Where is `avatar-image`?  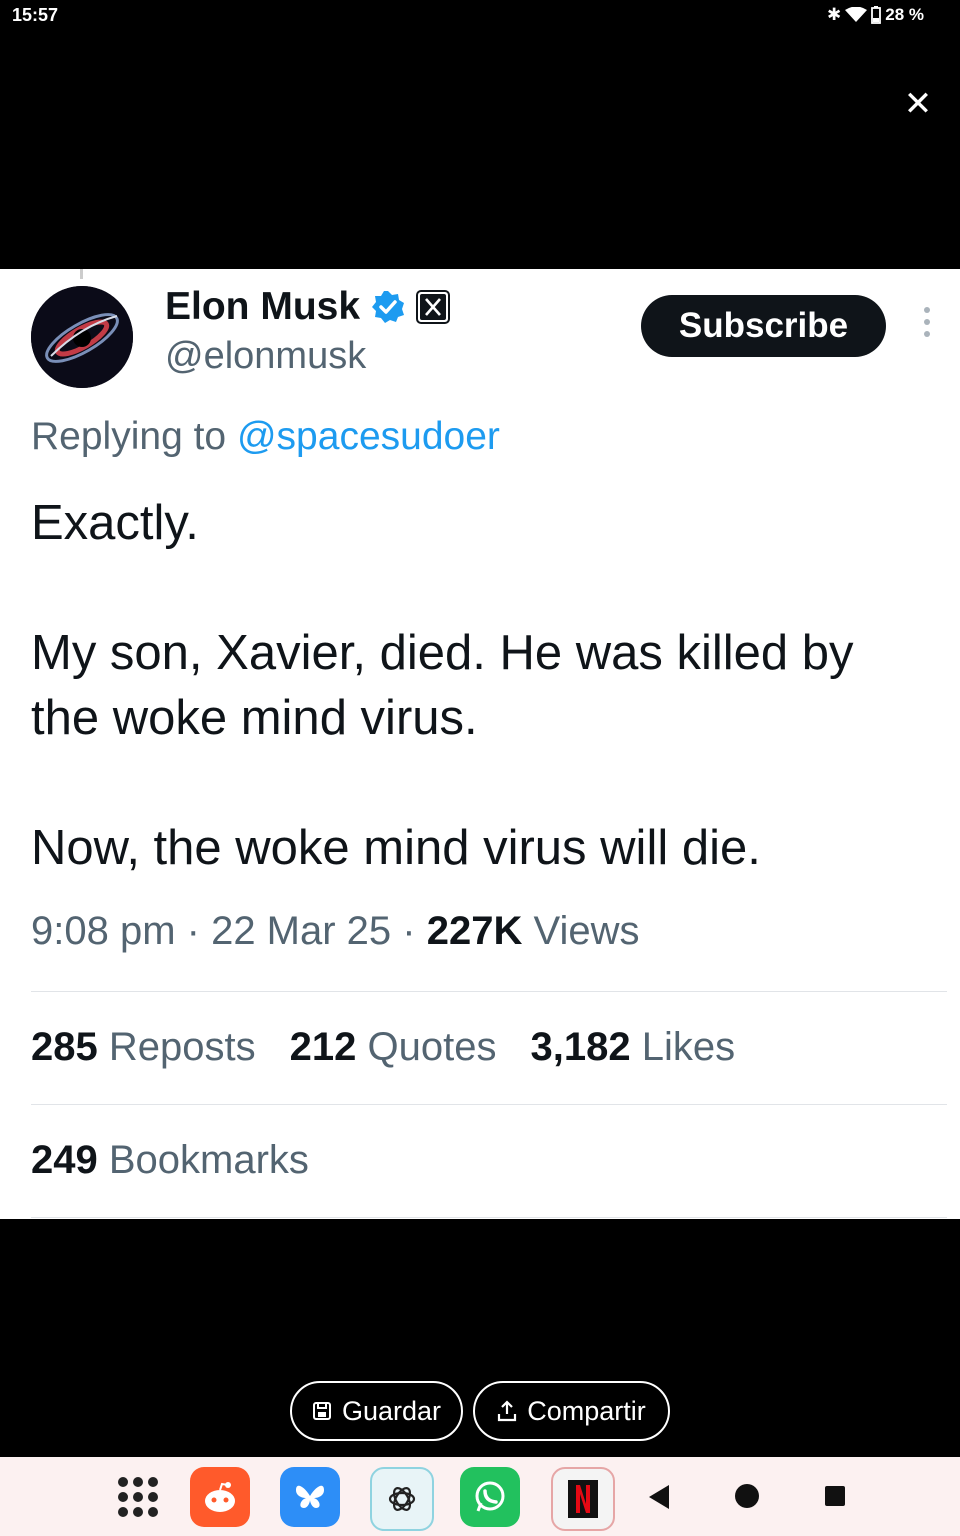 avatar-image is located at coordinates (82, 337).